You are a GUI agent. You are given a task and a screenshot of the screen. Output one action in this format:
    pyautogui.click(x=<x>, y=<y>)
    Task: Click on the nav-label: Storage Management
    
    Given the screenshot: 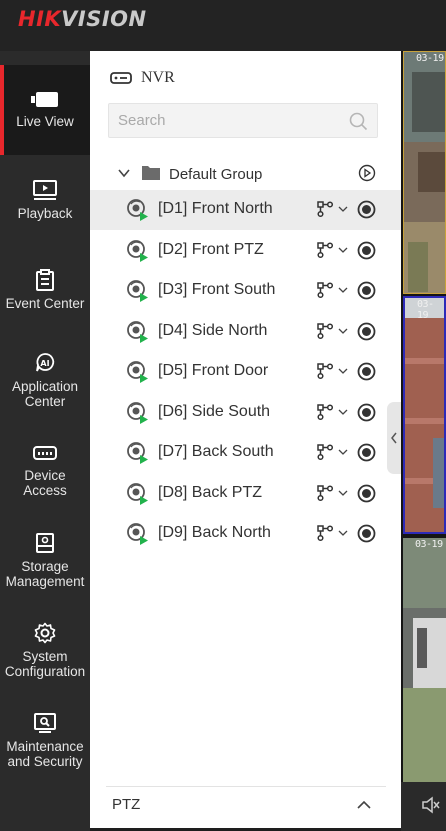 What is the action you would take?
    pyautogui.click(x=45, y=573)
    